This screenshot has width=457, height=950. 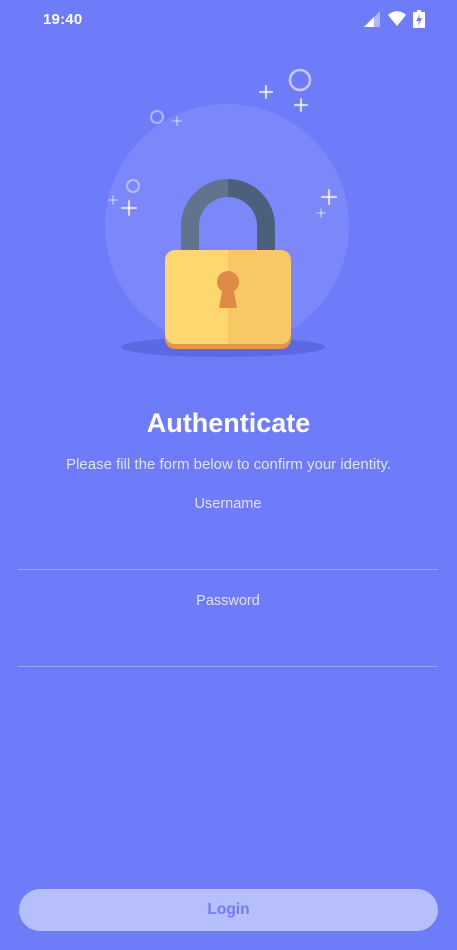 I want to click on password-field-group: Password, so click(x=228, y=630).